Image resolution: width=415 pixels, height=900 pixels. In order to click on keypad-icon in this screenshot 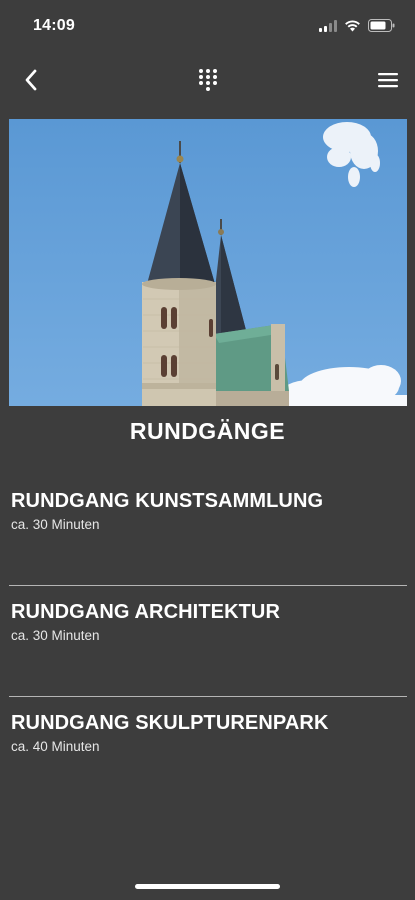, I will do `click(208, 80)`.